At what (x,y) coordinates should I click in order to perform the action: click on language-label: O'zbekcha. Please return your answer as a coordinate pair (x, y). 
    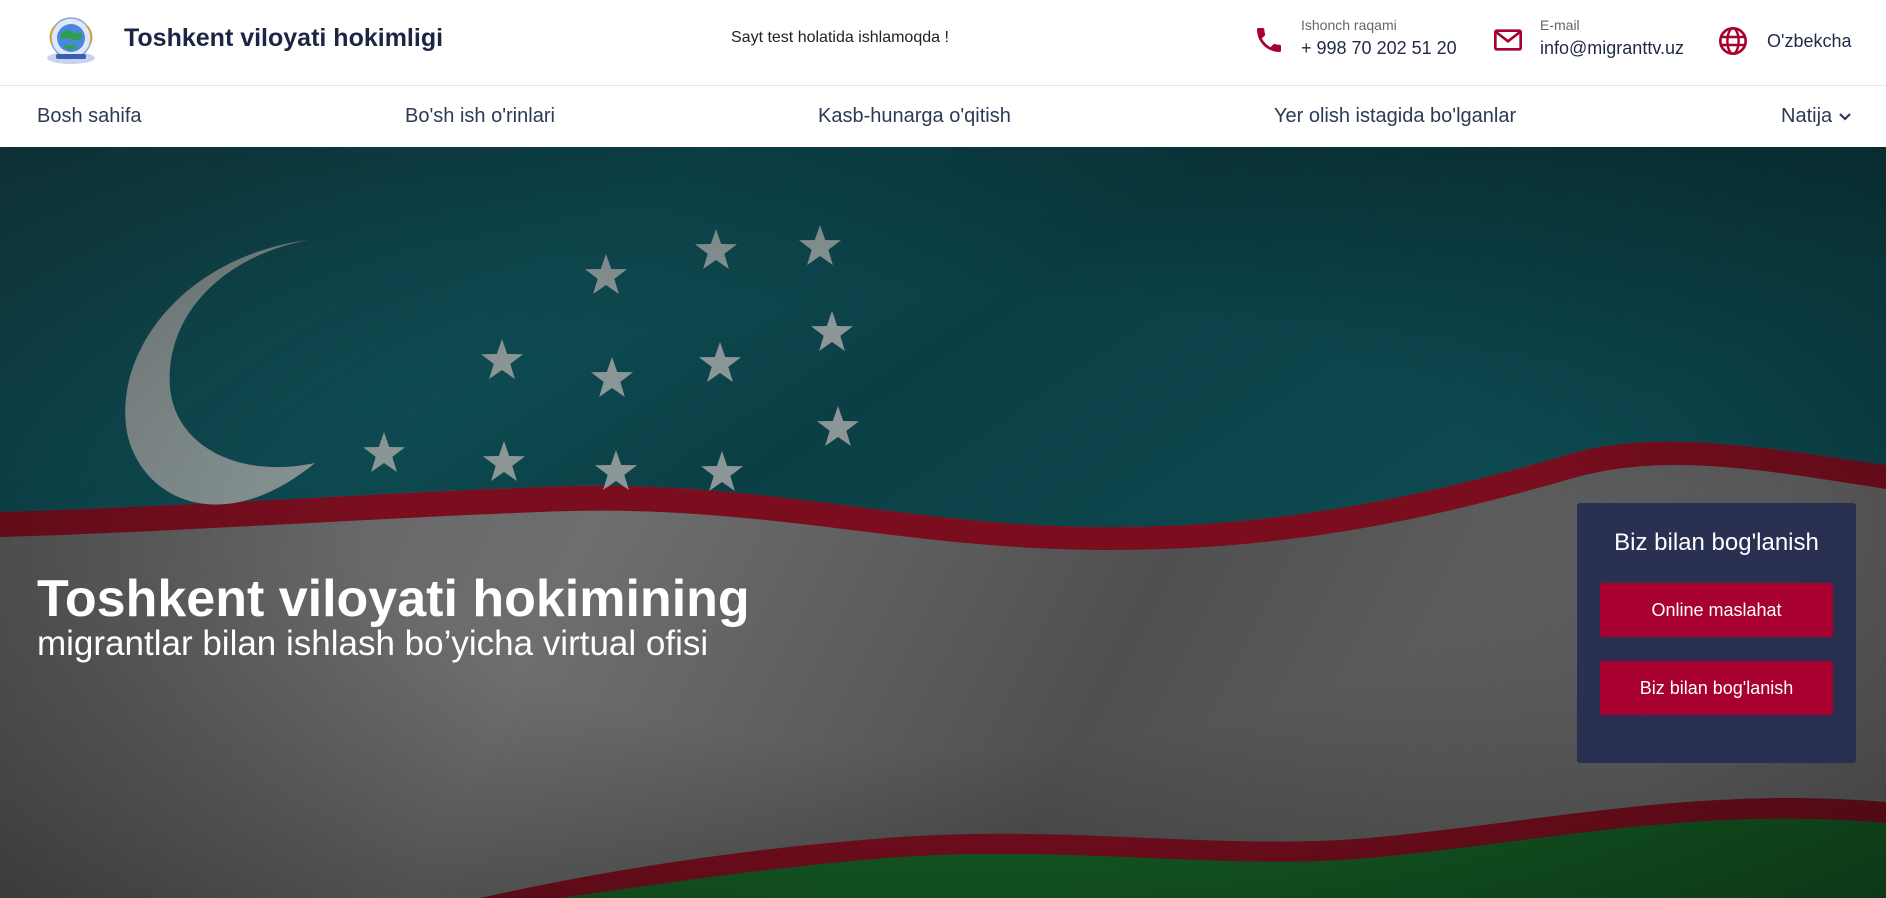
    Looking at the image, I should click on (1809, 41).